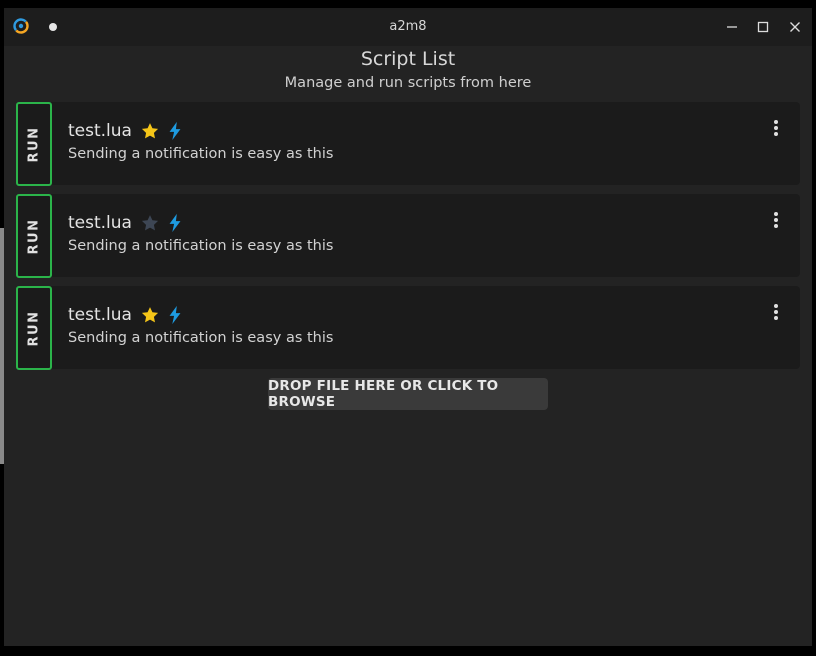  Describe the element at coordinates (408, 59) in the screenshot. I see `page-title: Script List` at that location.